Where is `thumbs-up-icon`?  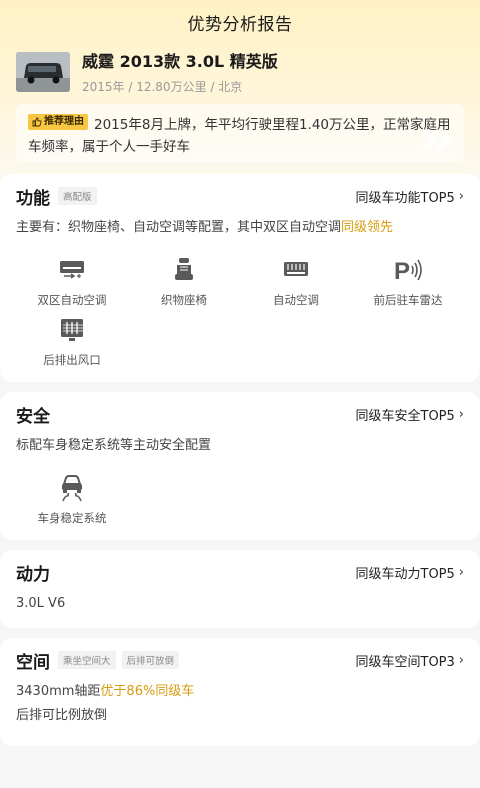 thumbs-up-icon is located at coordinates (37, 122).